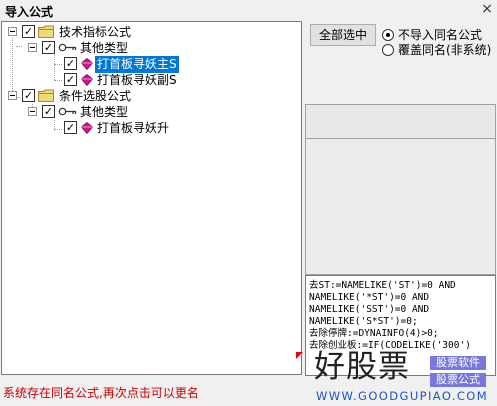  I want to click on node-label: 打首板寻妖升, so click(133, 128).